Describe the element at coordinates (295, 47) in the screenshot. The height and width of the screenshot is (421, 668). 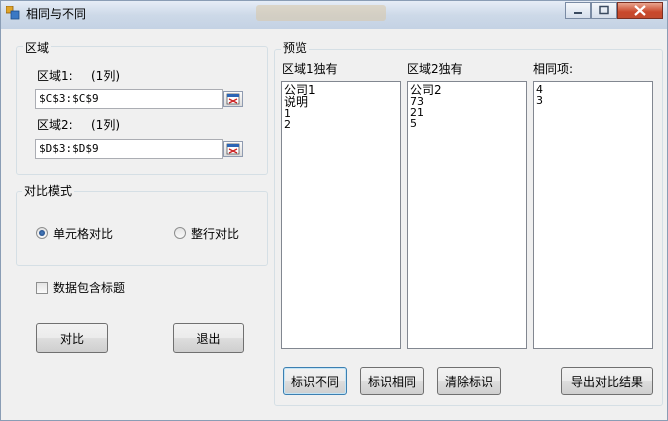
I see `preview-group-title: 预览` at that location.